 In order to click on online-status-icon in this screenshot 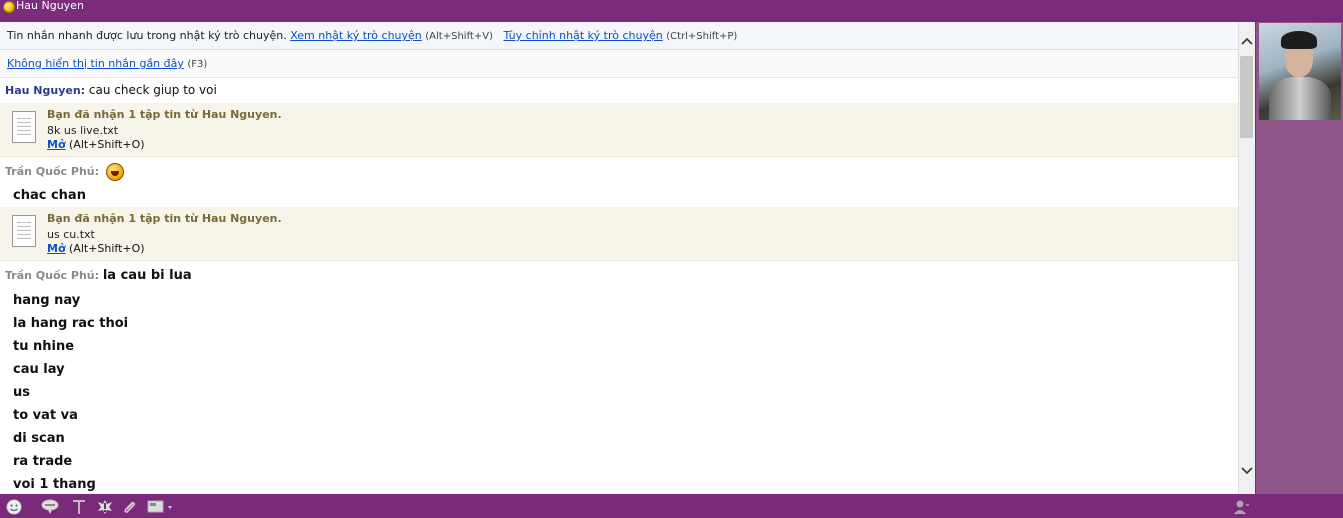, I will do `click(9, 7)`.